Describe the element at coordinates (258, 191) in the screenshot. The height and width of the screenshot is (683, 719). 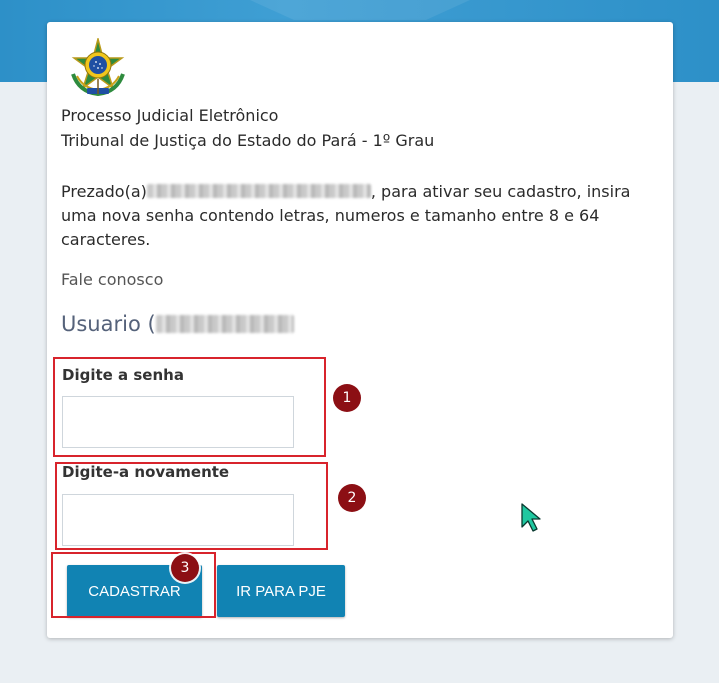
I see `redacted-user-name` at that location.